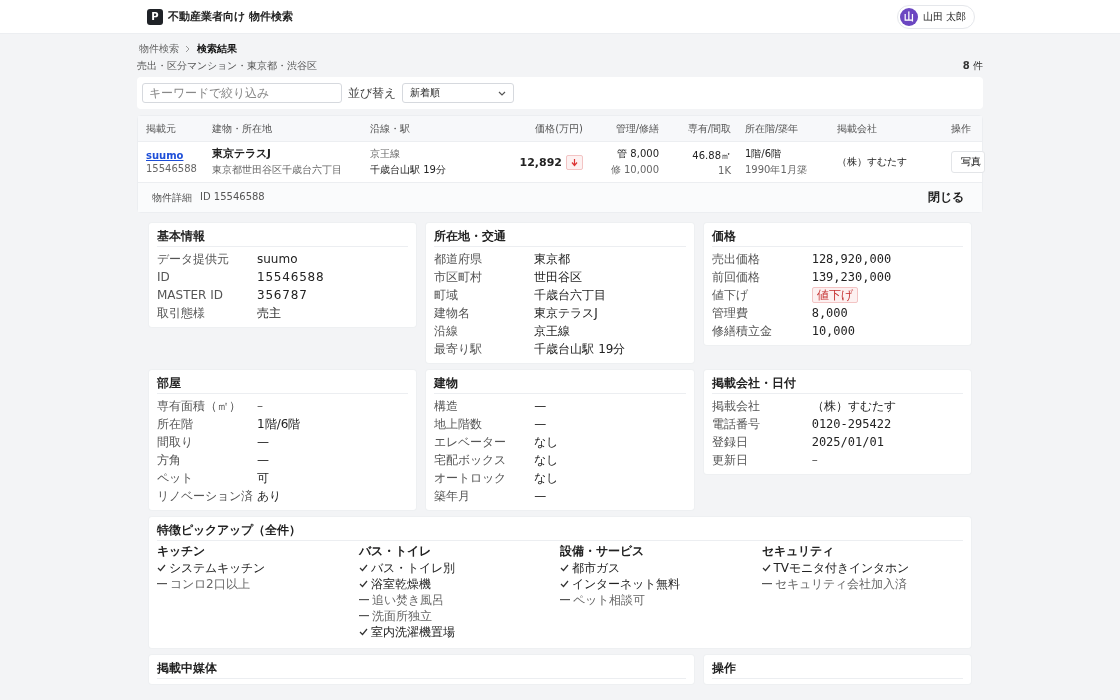 The image size is (1120, 700). Describe the element at coordinates (502, 93) in the screenshot. I see `chevron-down-icon` at that location.